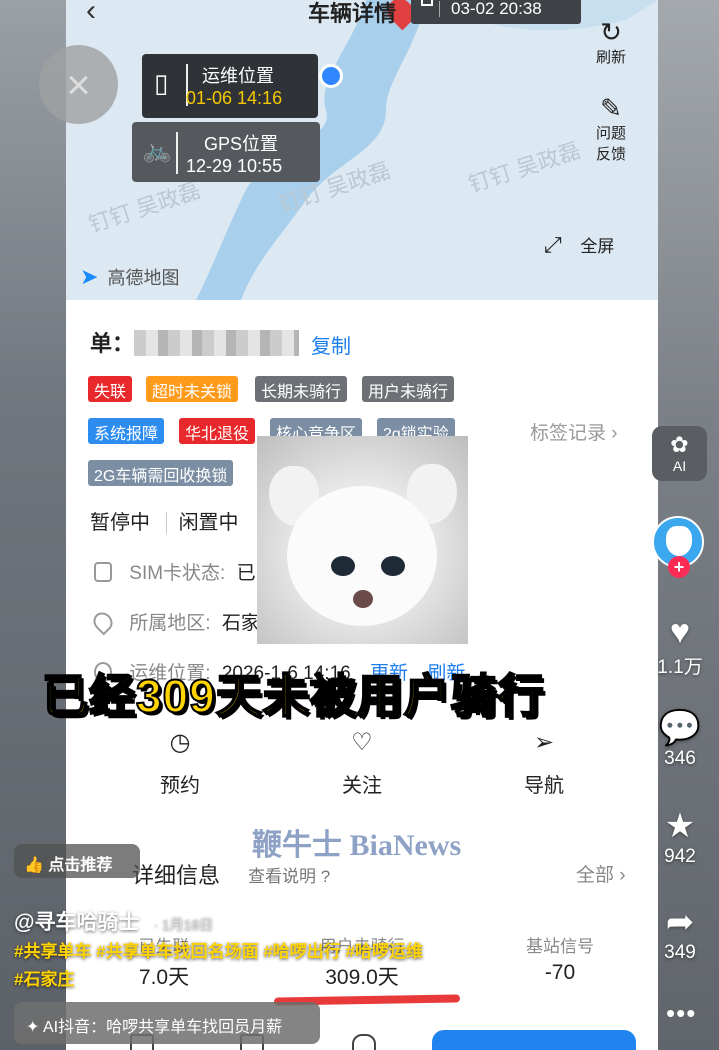 The image size is (719, 1050). What do you see at coordinates (362, 786) in the screenshot?
I see `follow-label: 关注` at bounding box center [362, 786].